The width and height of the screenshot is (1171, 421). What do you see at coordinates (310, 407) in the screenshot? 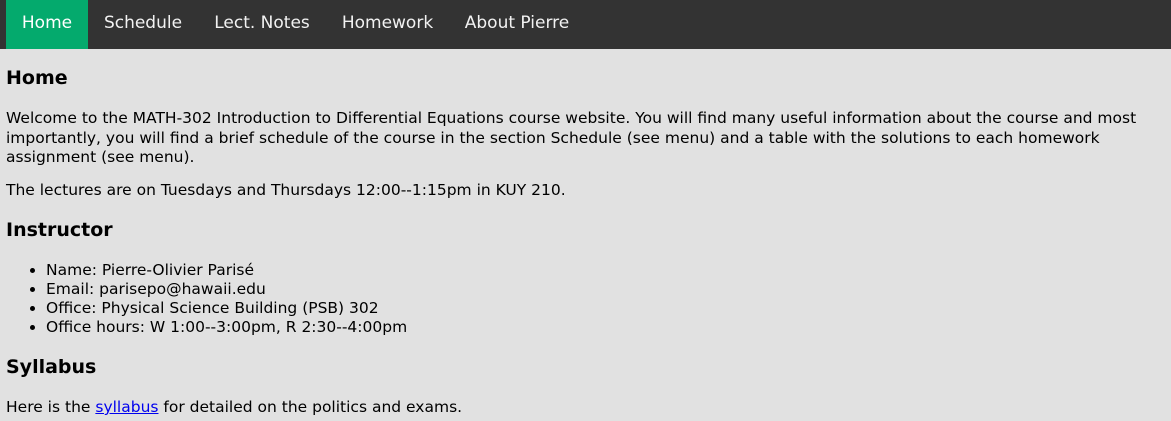
I see `syllabus-text-after: for detailed on the politics and exams.` at bounding box center [310, 407].